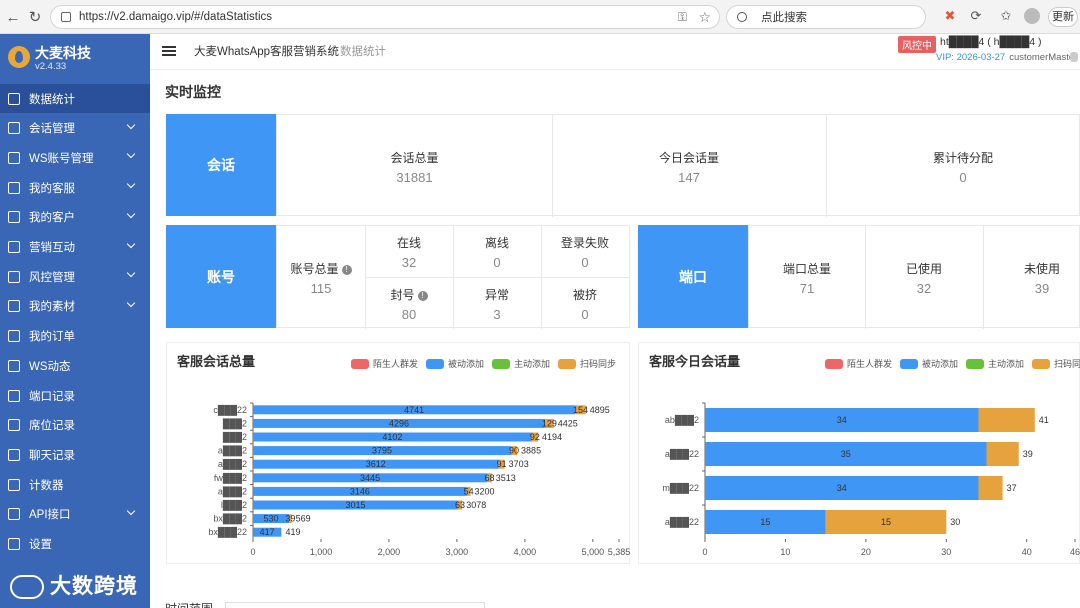  What do you see at coordinates (235, 423) in the screenshot?
I see `category-label: ███2` at bounding box center [235, 423].